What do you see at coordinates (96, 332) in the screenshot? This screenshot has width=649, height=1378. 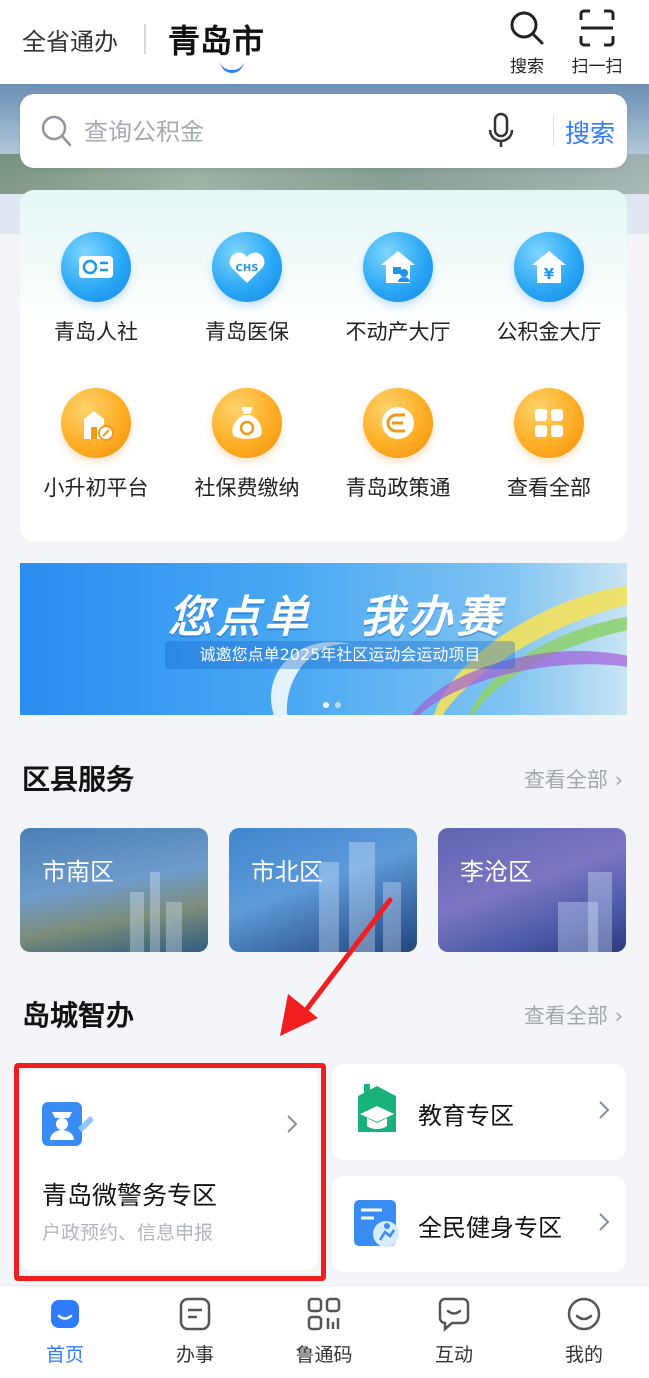 I see `service-label: 青岛人社` at bounding box center [96, 332].